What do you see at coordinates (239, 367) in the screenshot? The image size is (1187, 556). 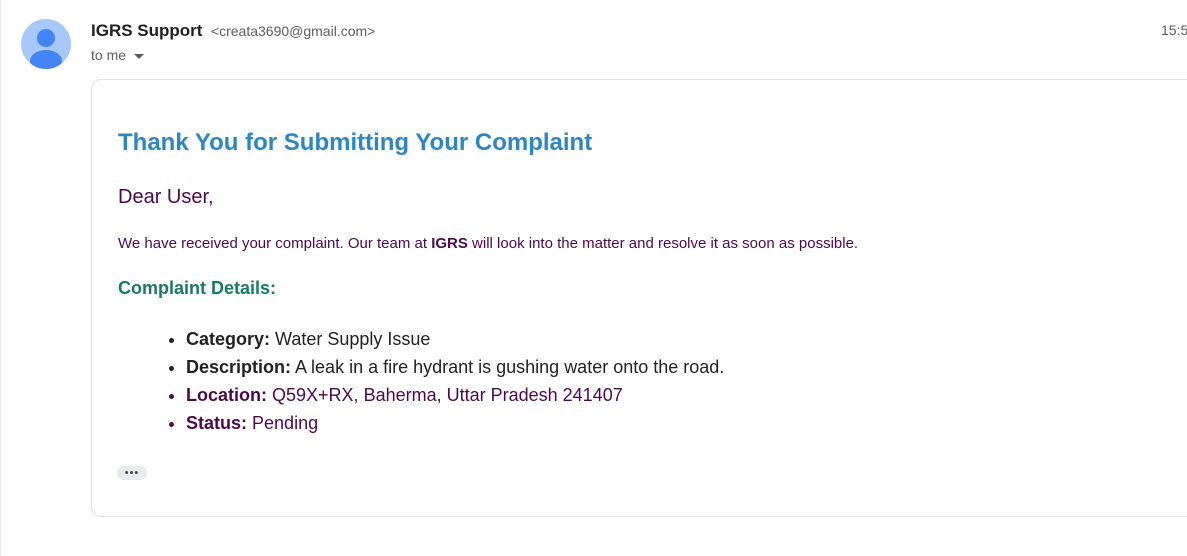 I see `detail-label: Description:` at bounding box center [239, 367].